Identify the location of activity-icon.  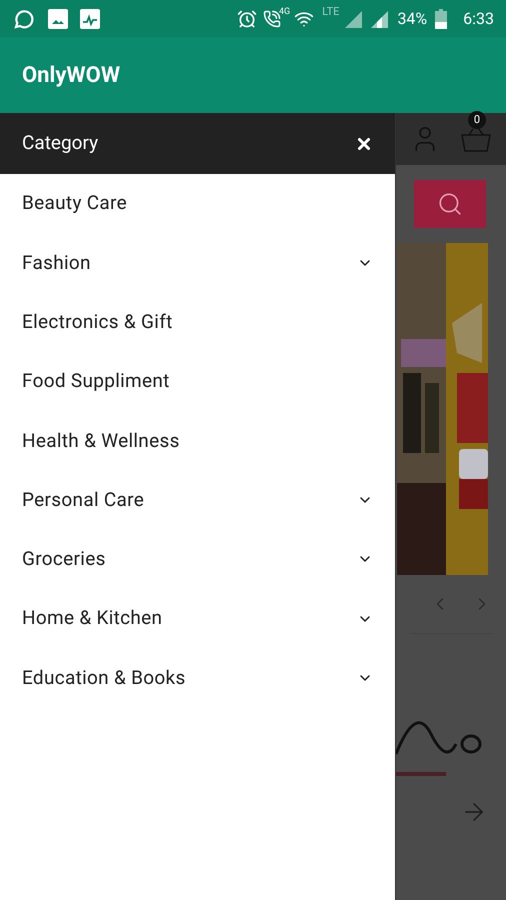
(90, 18).